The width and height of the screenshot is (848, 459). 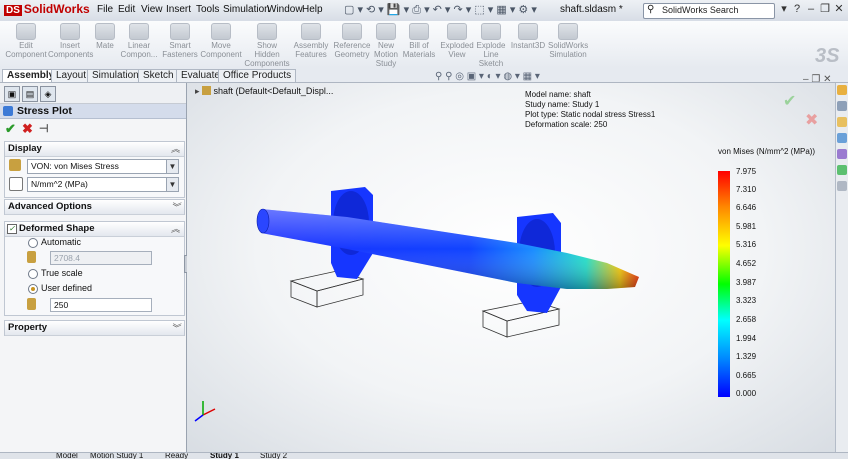 What do you see at coordinates (105, 44) in the screenshot?
I see `mate-button: Mate` at bounding box center [105, 44].